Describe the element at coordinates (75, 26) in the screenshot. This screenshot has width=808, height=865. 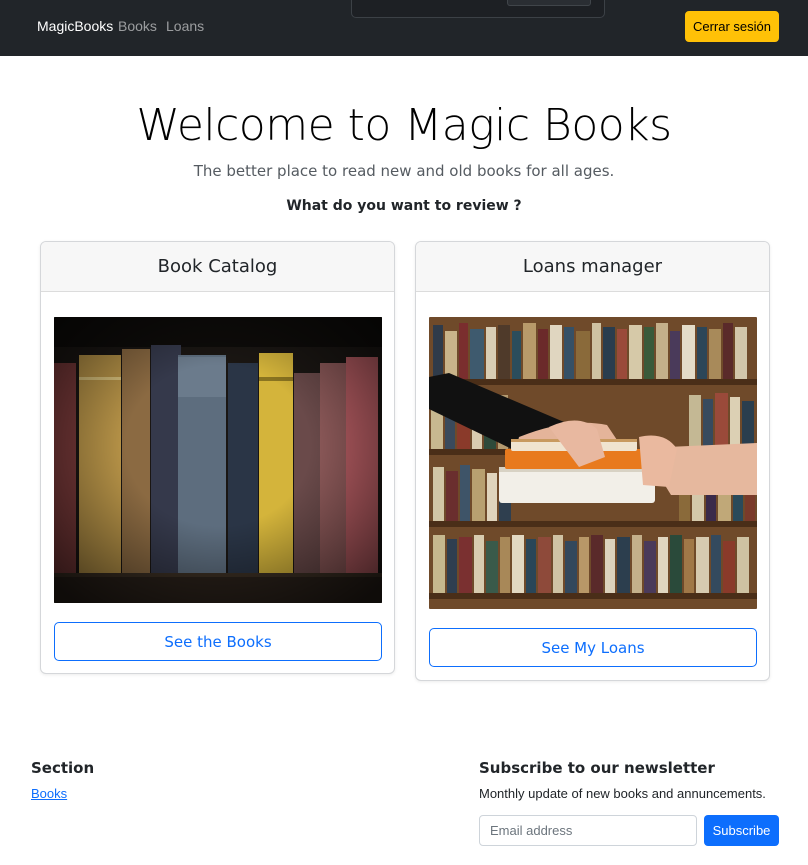
I see `brand-link: MagicBooks` at that location.